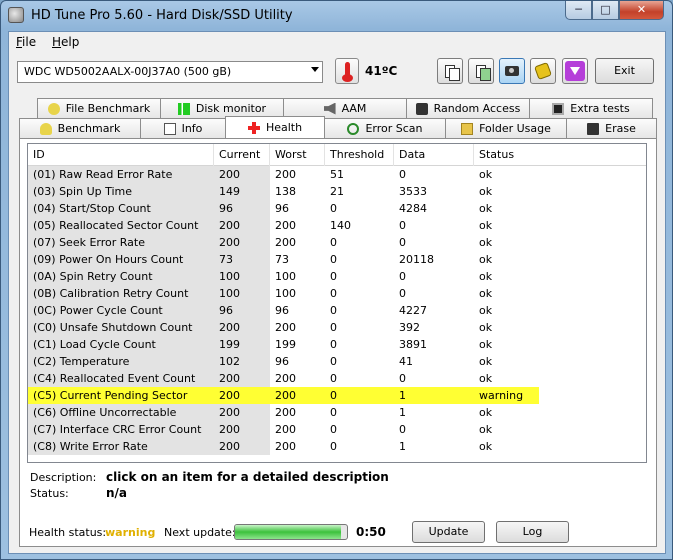  What do you see at coordinates (532, 532) in the screenshot?
I see `log-button: Log` at bounding box center [532, 532].